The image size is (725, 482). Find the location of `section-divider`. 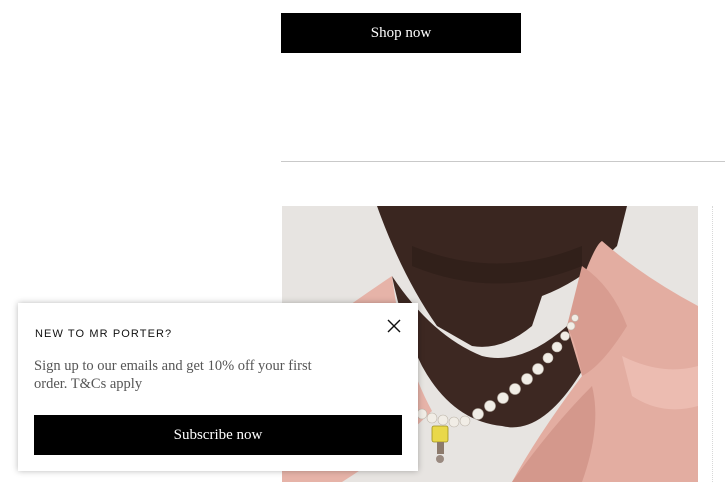

section-divider is located at coordinates (503, 161).